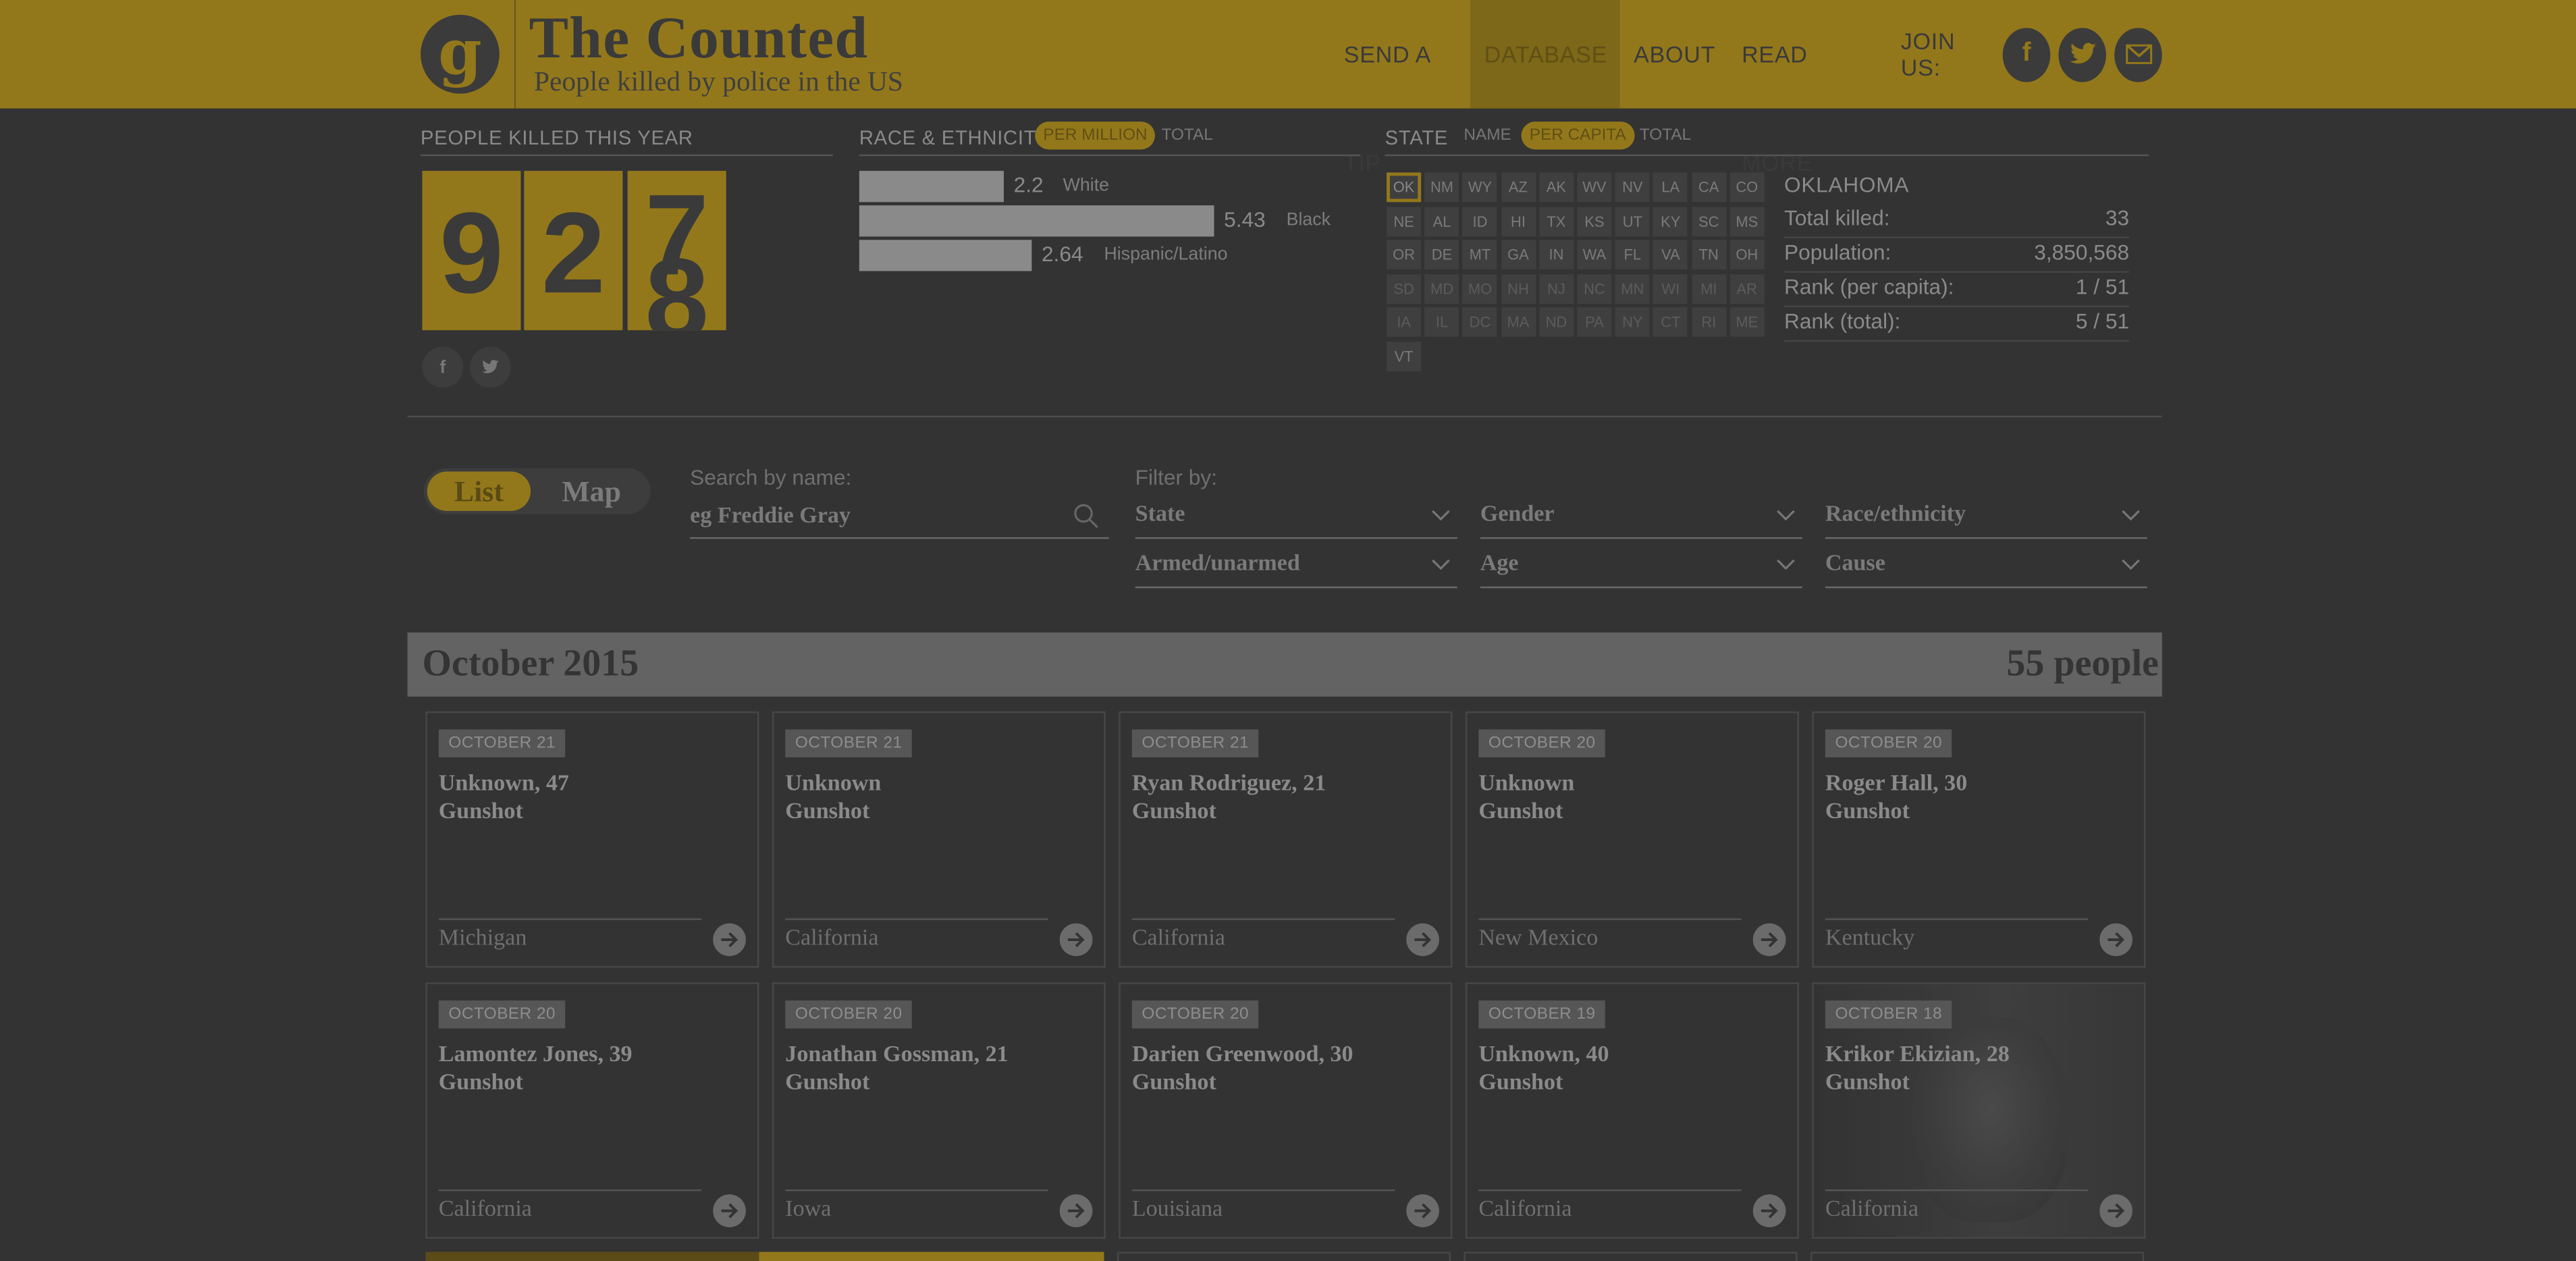  Describe the element at coordinates (900, 517) in the screenshot. I see `search-input` at that location.